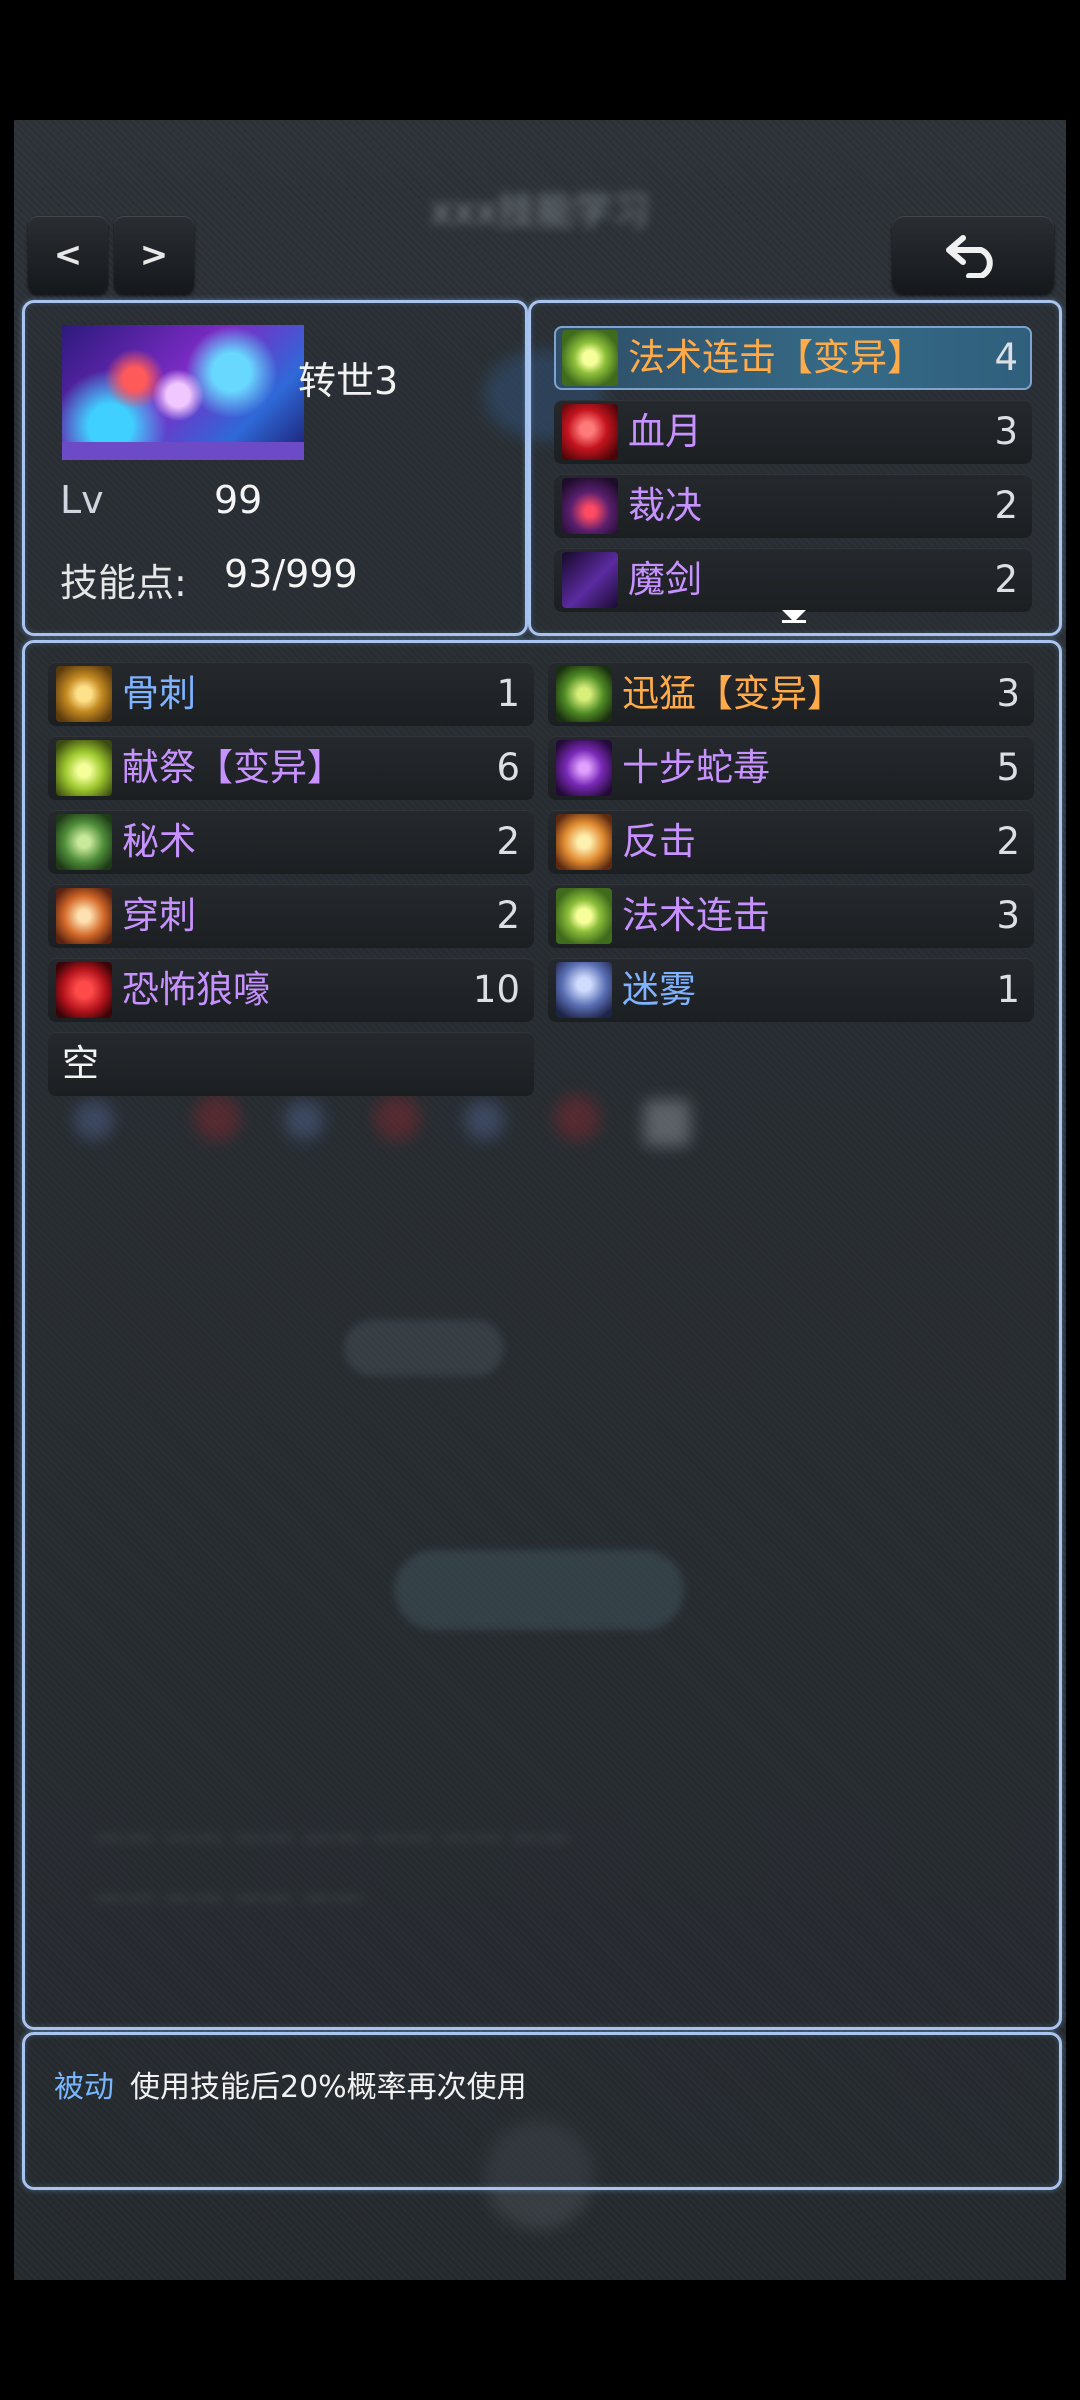 This screenshot has width=1080, height=2400. What do you see at coordinates (183, 392) in the screenshot?
I see `character-portrait` at bounding box center [183, 392].